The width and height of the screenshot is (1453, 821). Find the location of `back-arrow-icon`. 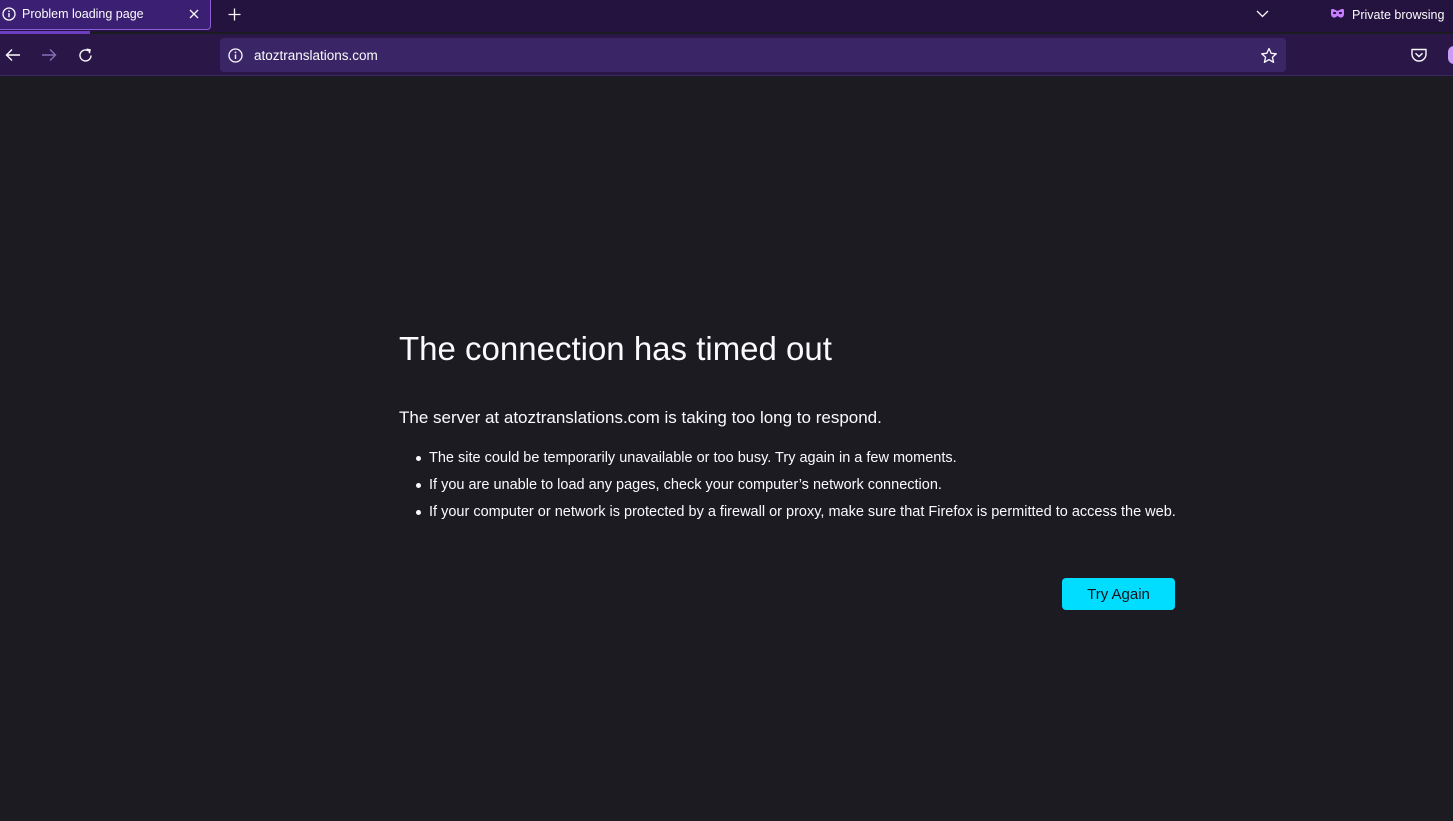

back-arrow-icon is located at coordinates (13, 55).